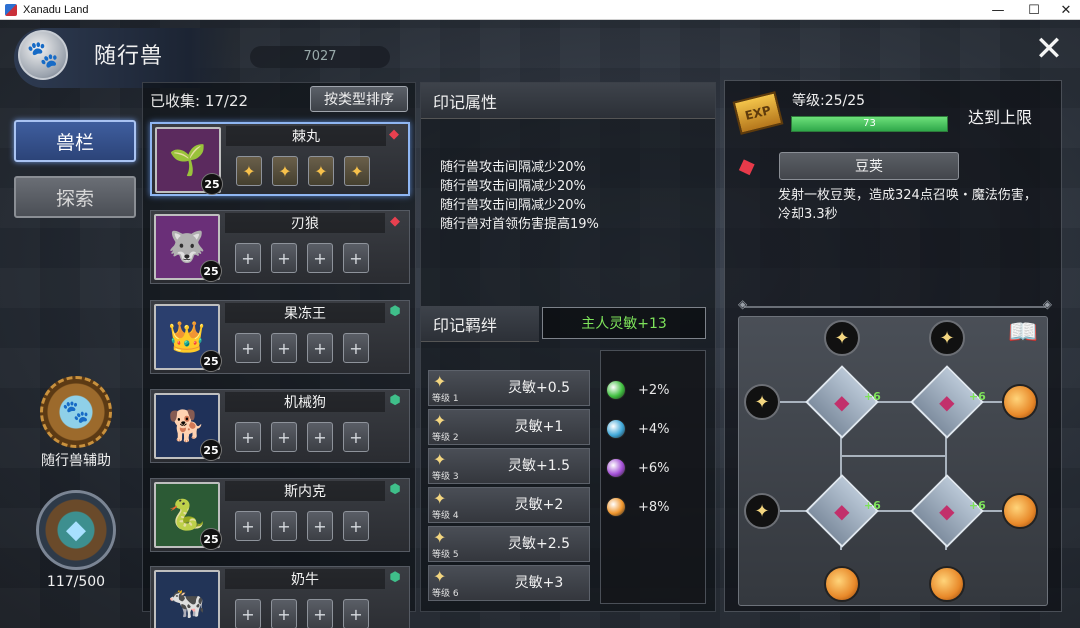  I want to click on exp-bar: 73, so click(869, 124).